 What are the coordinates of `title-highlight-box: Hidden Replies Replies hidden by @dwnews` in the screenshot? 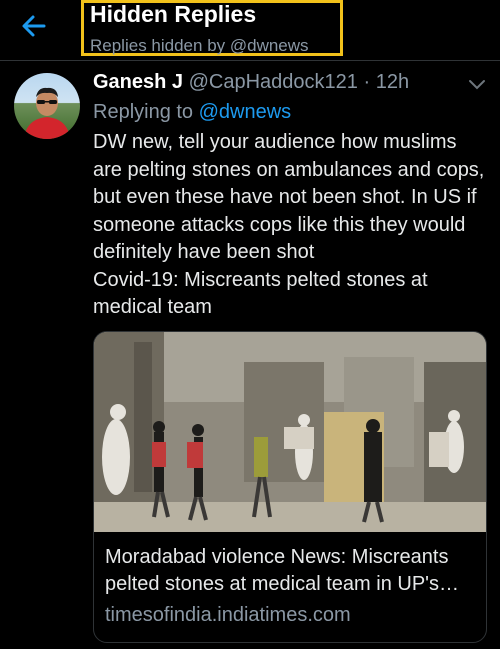 It's located at (212, 28).